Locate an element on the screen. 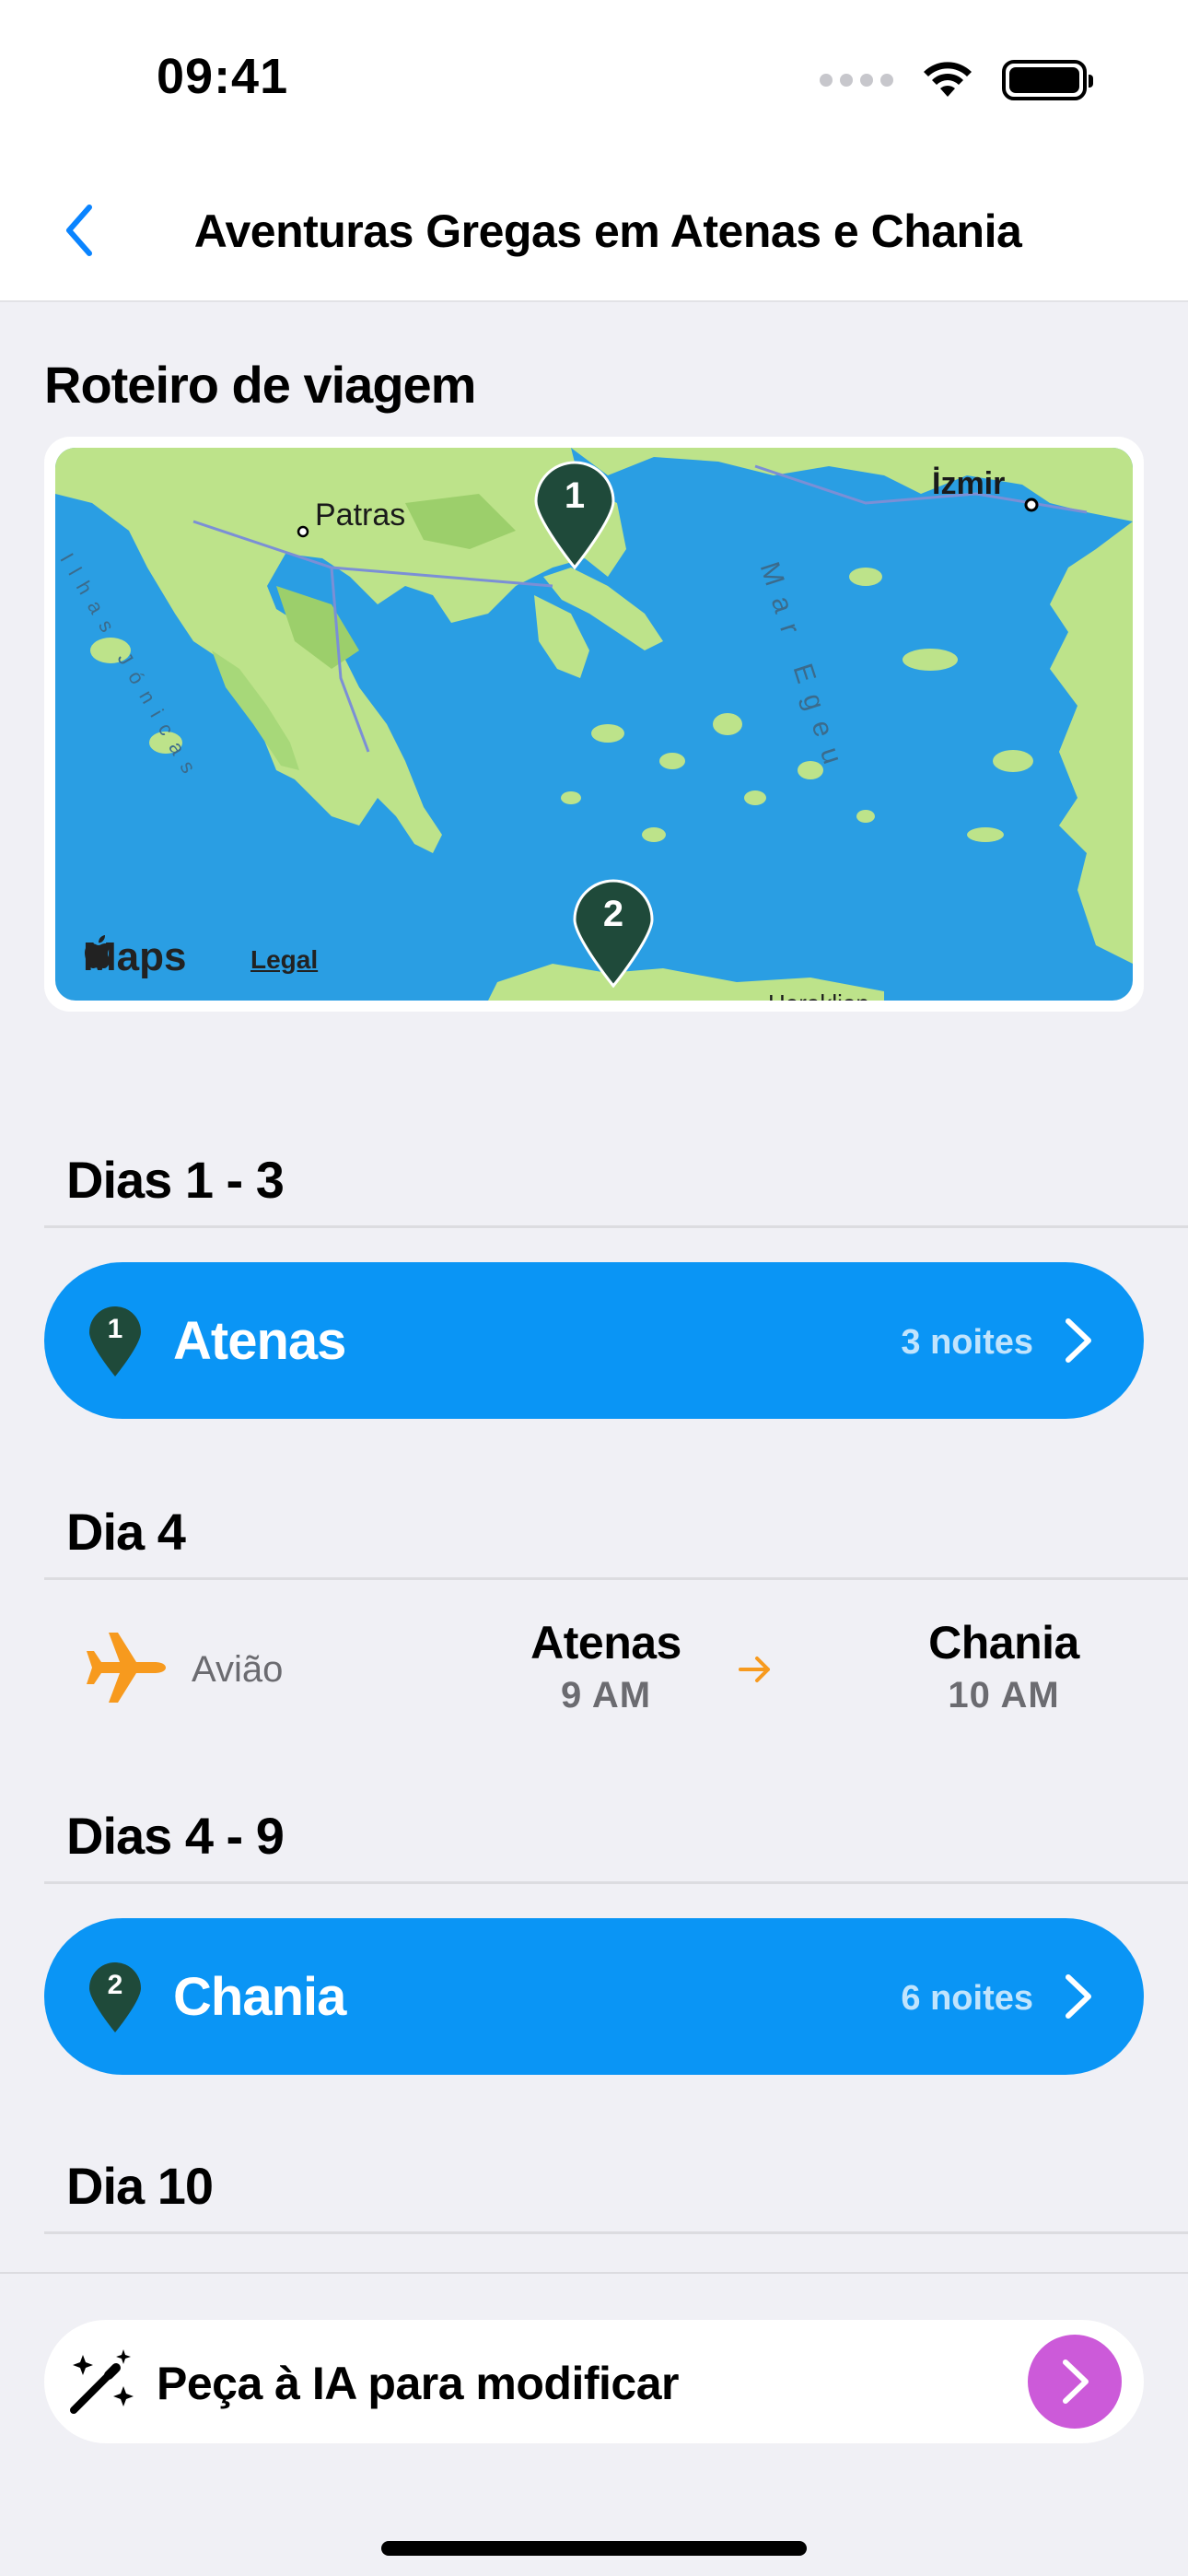 This screenshot has height=2576, width=1188. departure-place: Atenas is located at coordinates (605, 1643).